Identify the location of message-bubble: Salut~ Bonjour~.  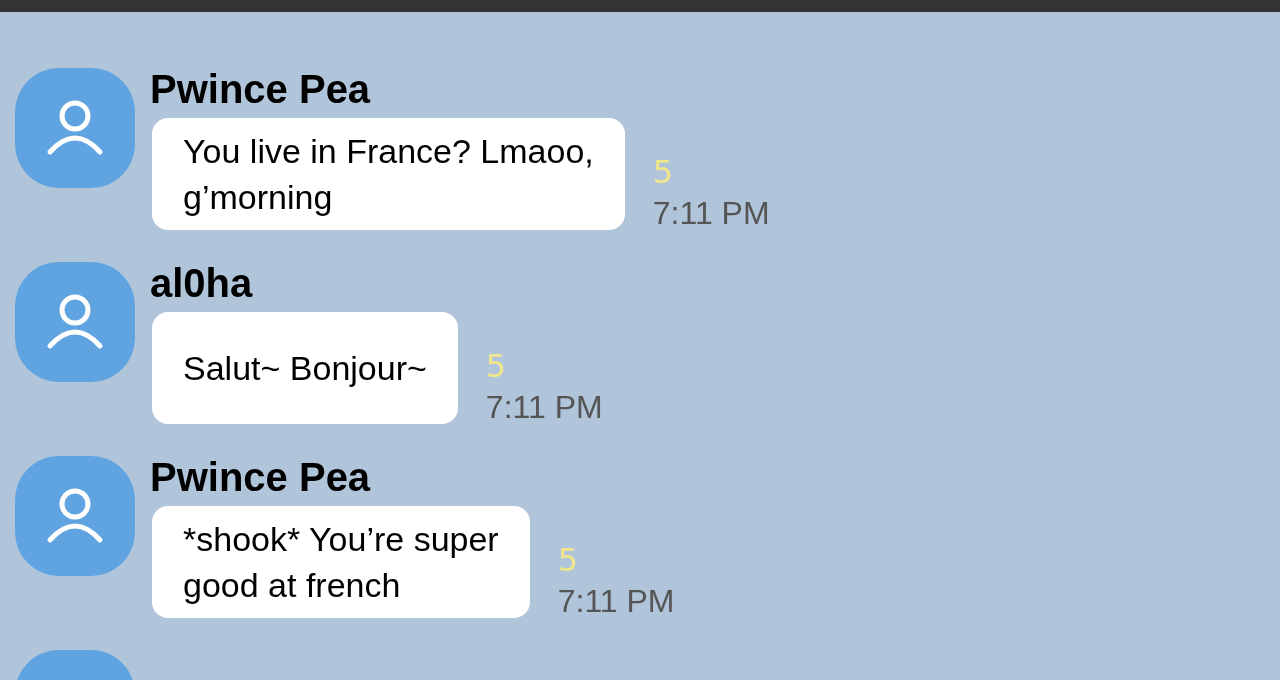
(305, 368).